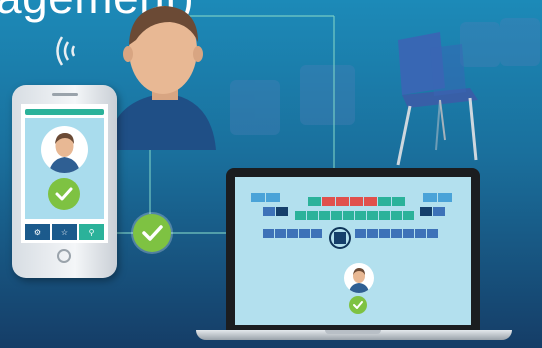 The height and width of the screenshot is (348, 542). Describe the element at coordinates (358, 305) in the screenshot. I see `laptop-checkmark-icon` at that location.